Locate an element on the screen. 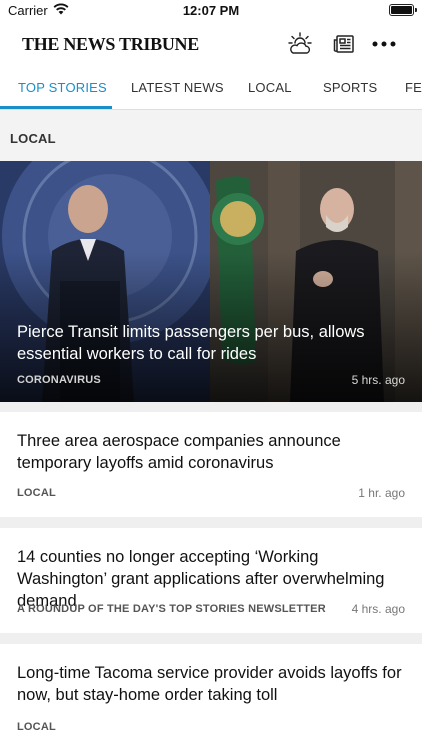  status-bar: Carrier 12:07 PM is located at coordinates (211, 11).